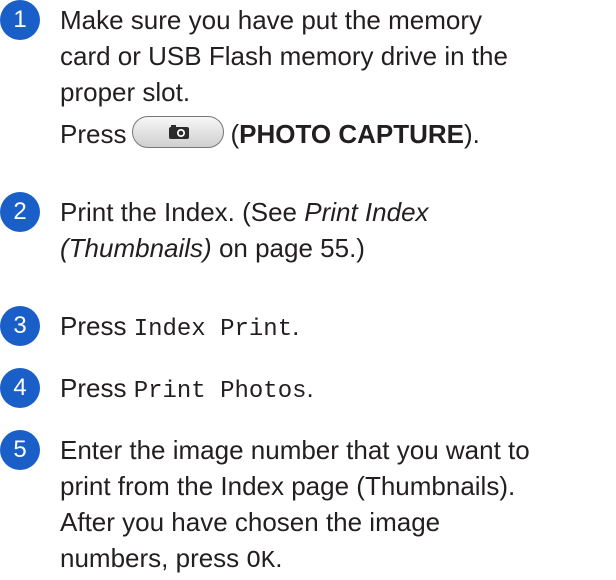 The width and height of the screenshot is (616, 580). Describe the element at coordinates (220, 391) in the screenshot. I see `lcd-command: Print Photos` at that location.